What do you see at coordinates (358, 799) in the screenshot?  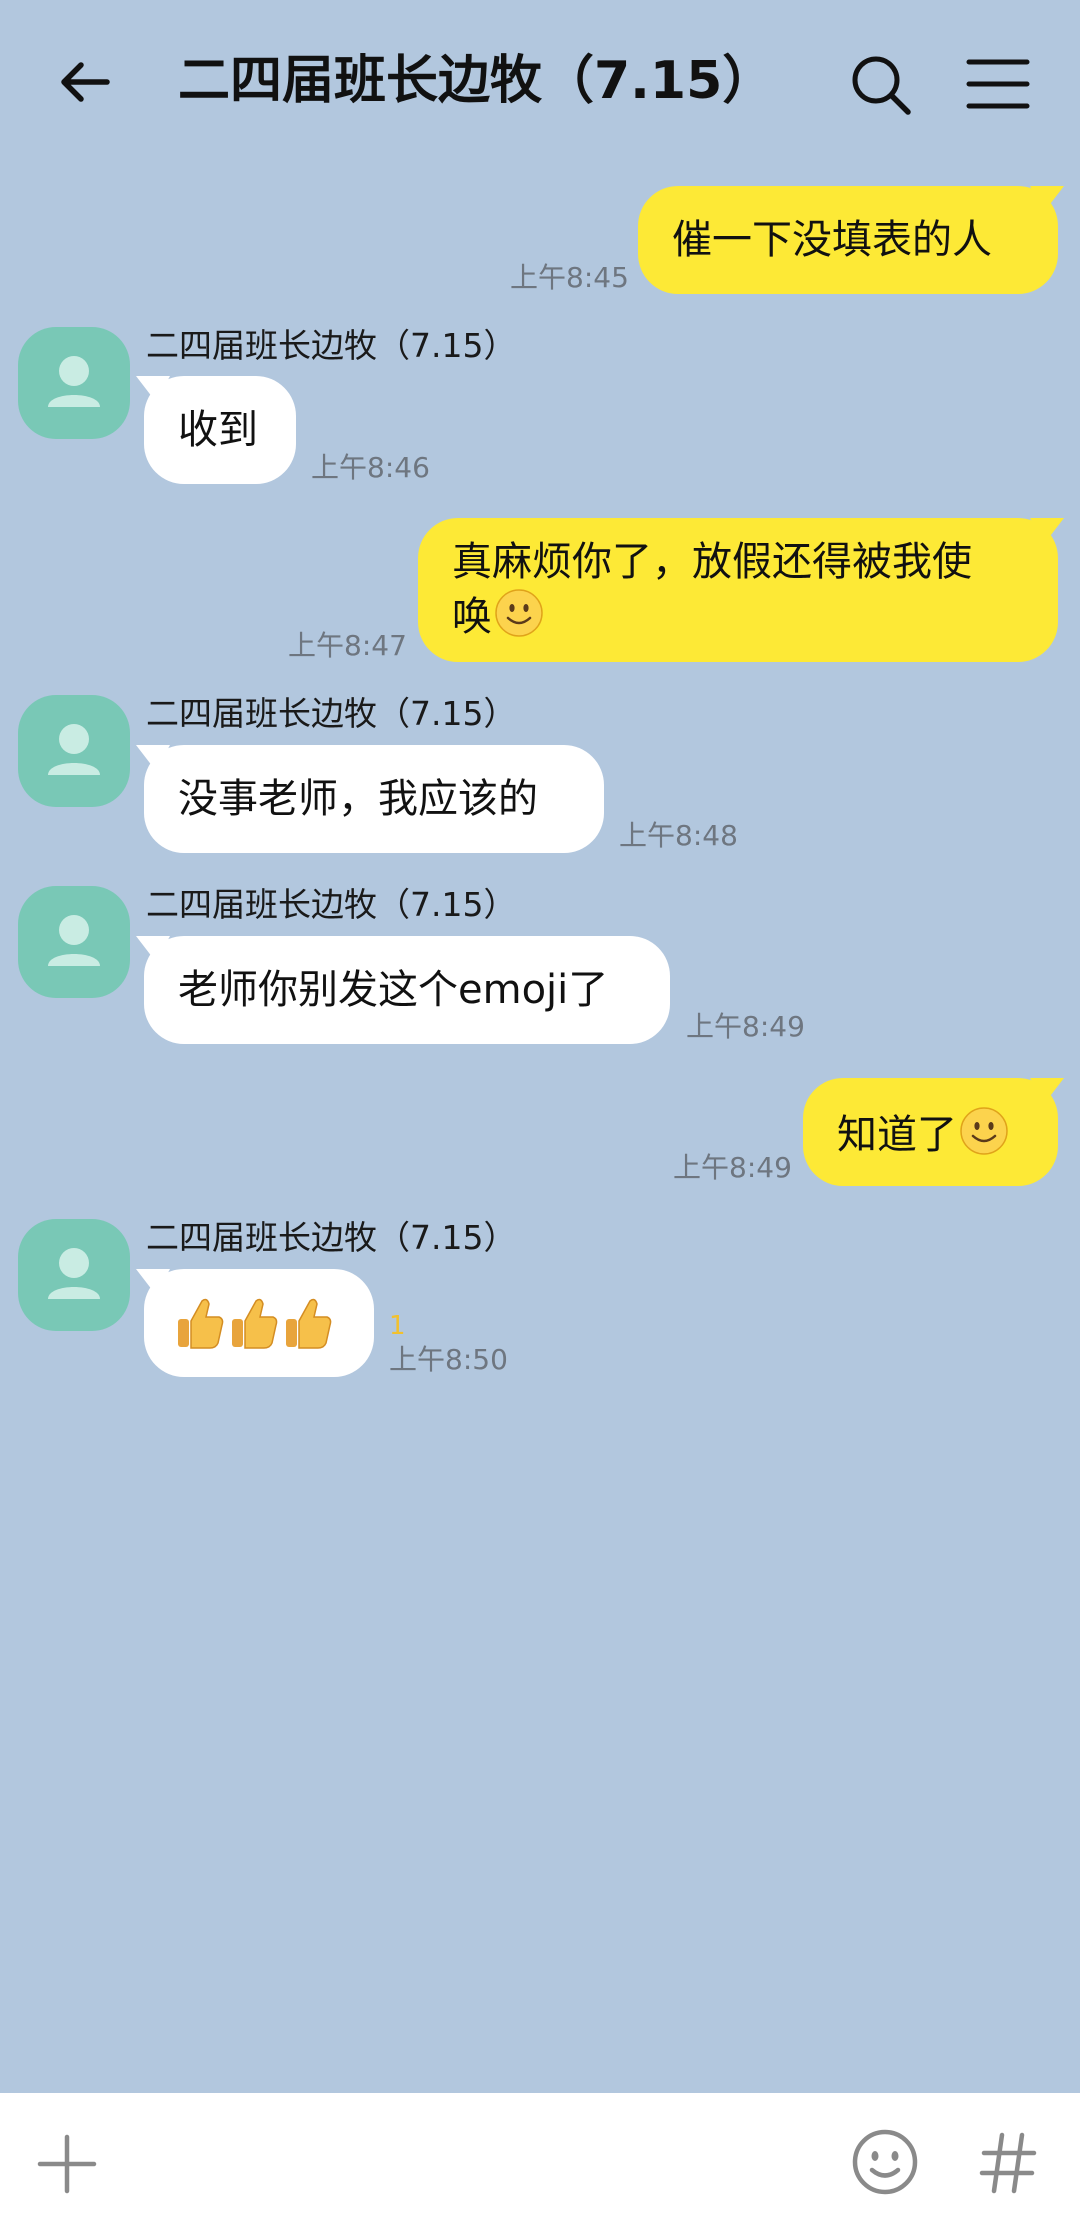 I see `message-text: 没事老师，我应该的` at bounding box center [358, 799].